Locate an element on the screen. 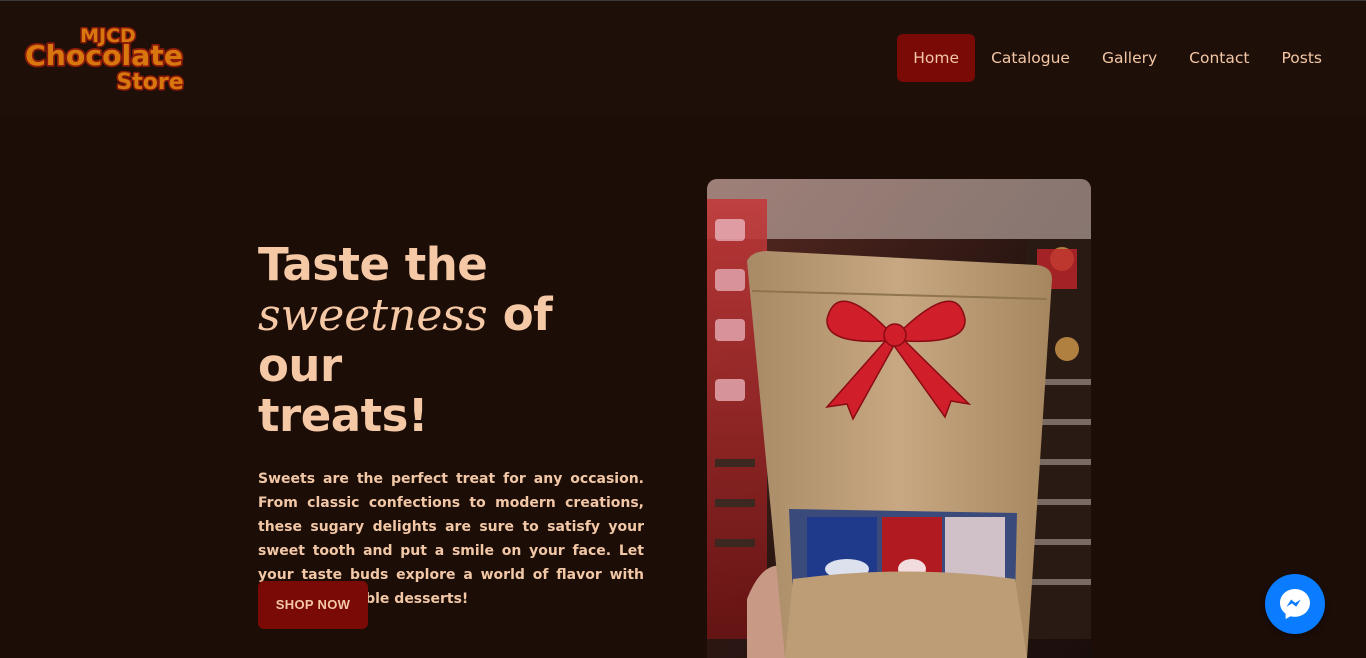 The height and width of the screenshot is (658, 1366). hero-title-emphasis: sweetness is located at coordinates (373, 315).